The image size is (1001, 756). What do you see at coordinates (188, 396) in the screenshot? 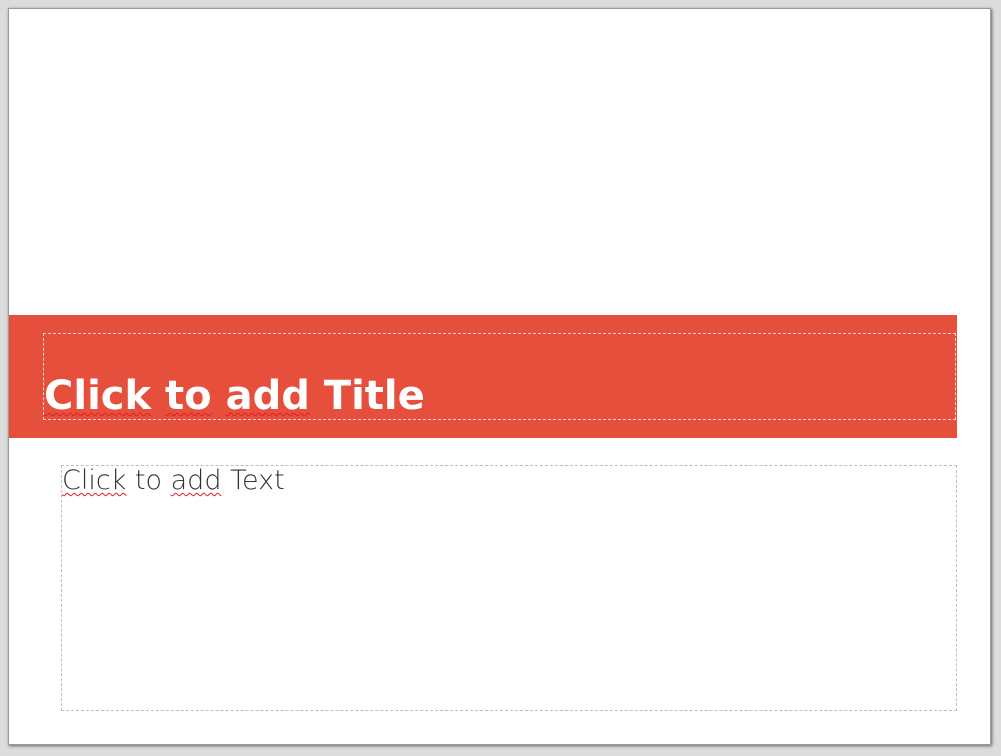
I see `title-word-2: to` at bounding box center [188, 396].